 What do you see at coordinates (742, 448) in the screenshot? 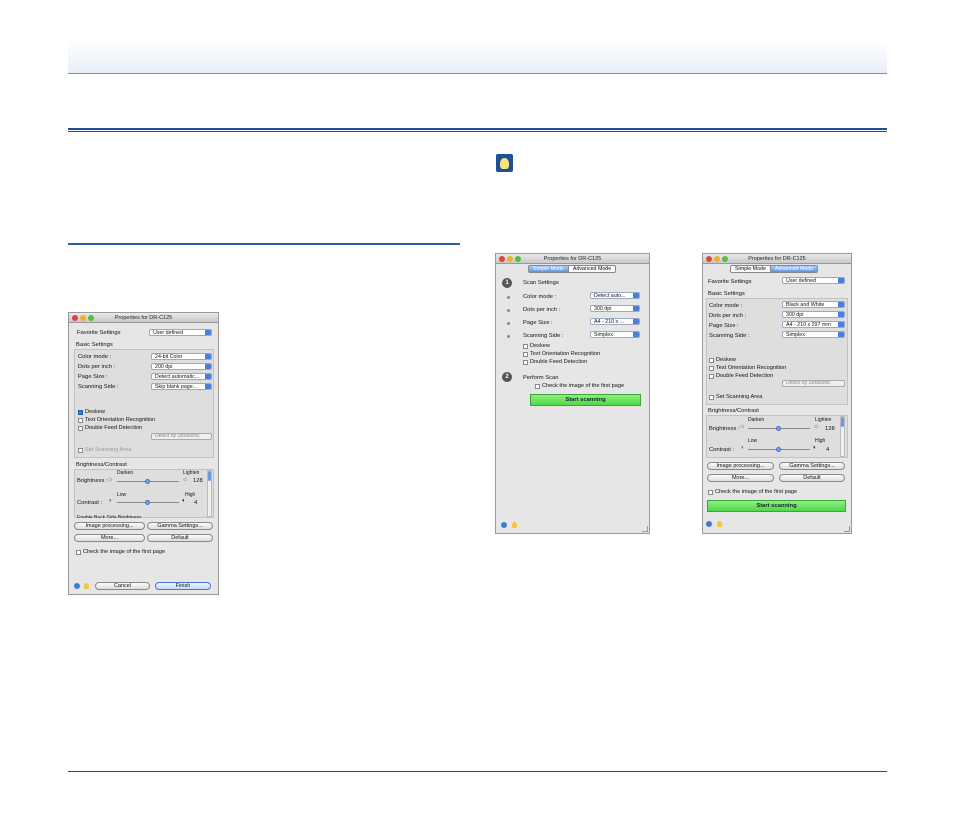
I see `low-contrast-icon: ◑` at bounding box center [742, 448].